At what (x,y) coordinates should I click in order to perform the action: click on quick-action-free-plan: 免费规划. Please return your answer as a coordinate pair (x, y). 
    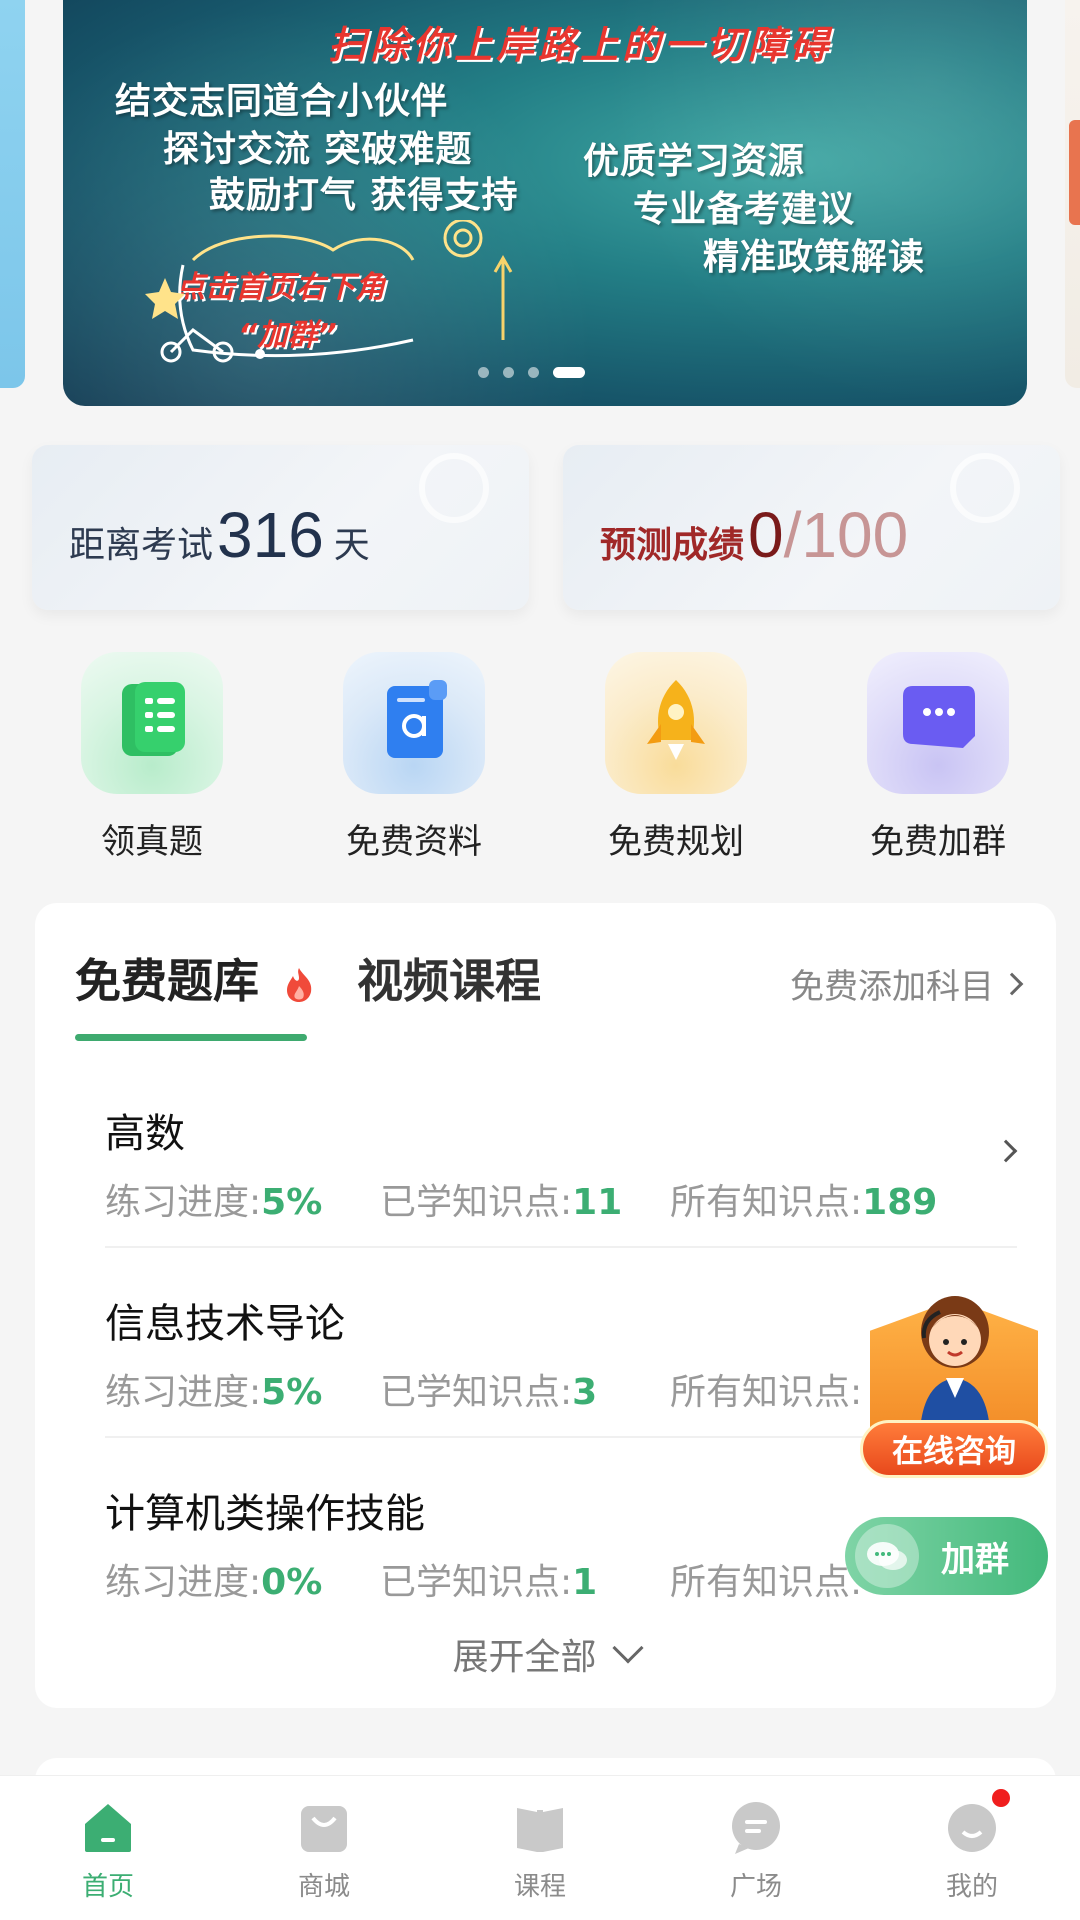
    Looking at the image, I should click on (676, 757).